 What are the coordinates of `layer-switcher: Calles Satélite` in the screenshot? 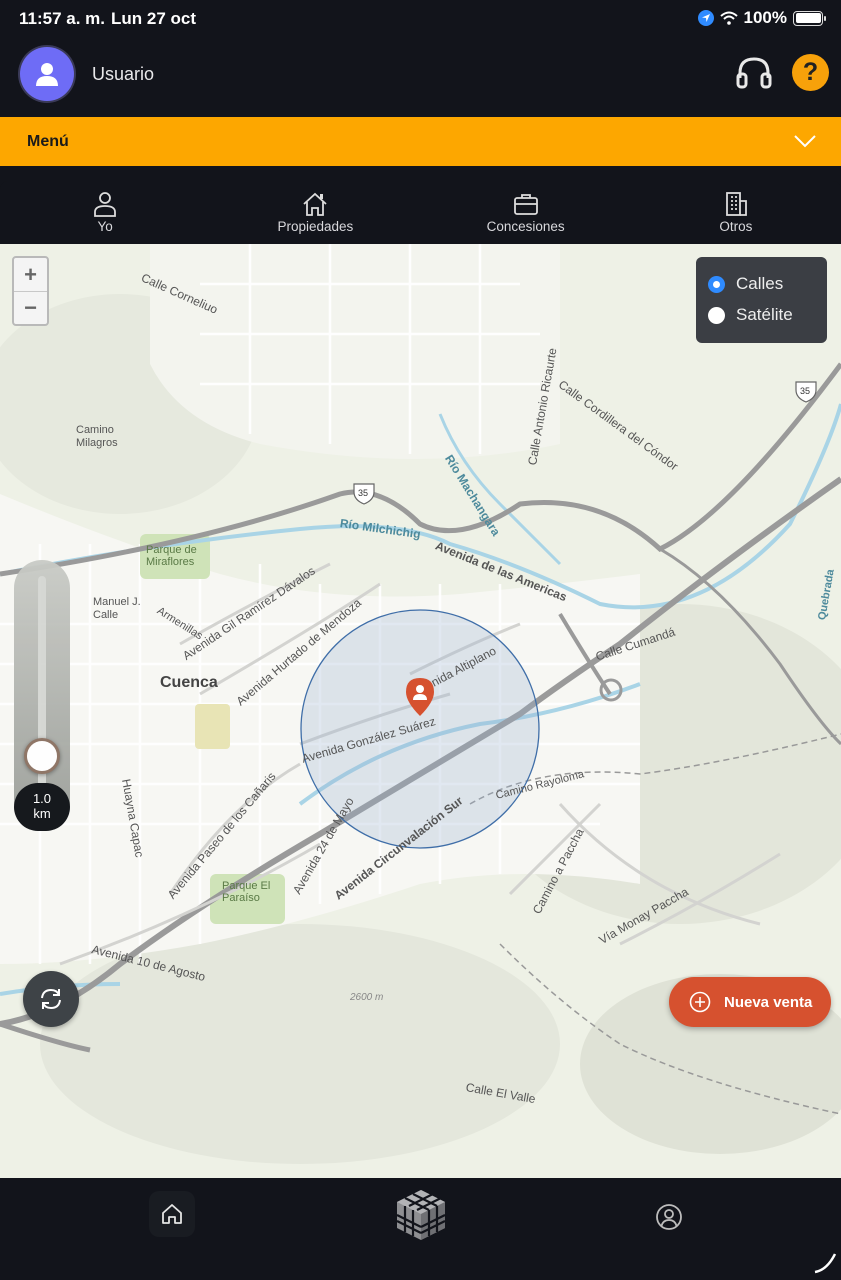 It's located at (761, 300).